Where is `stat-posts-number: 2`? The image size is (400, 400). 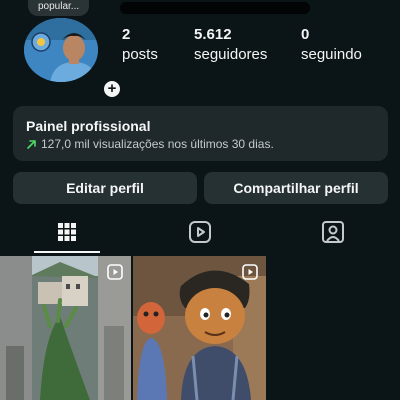
stat-posts-number: 2 is located at coordinates (126, 34).